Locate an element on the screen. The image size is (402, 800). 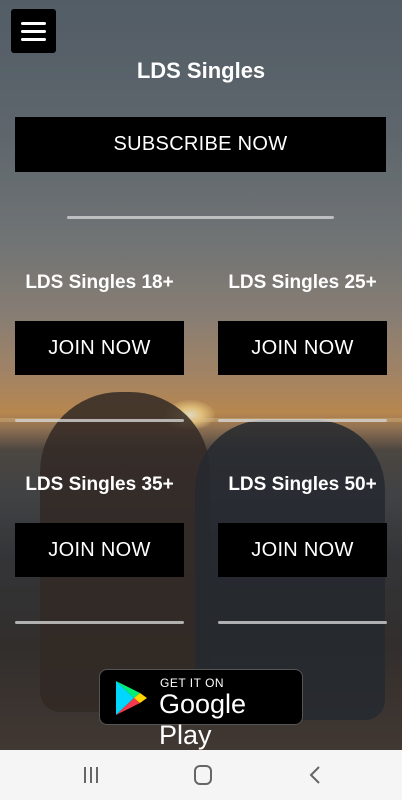
hamburger-menu-button is located at coordinates (33, 31).